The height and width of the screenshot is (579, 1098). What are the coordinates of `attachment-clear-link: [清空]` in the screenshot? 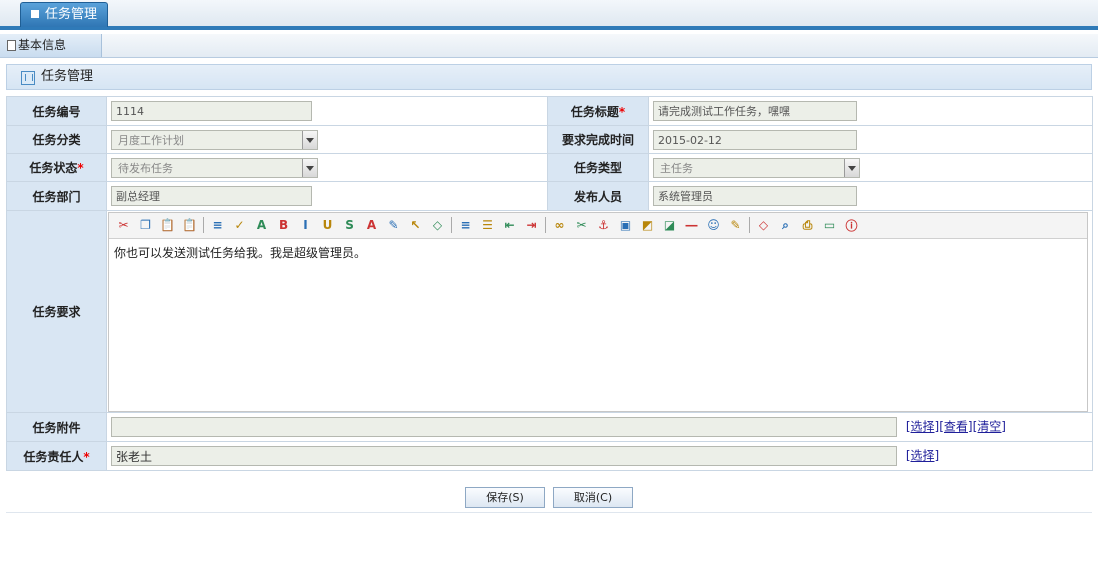 It's located at (989, 427).